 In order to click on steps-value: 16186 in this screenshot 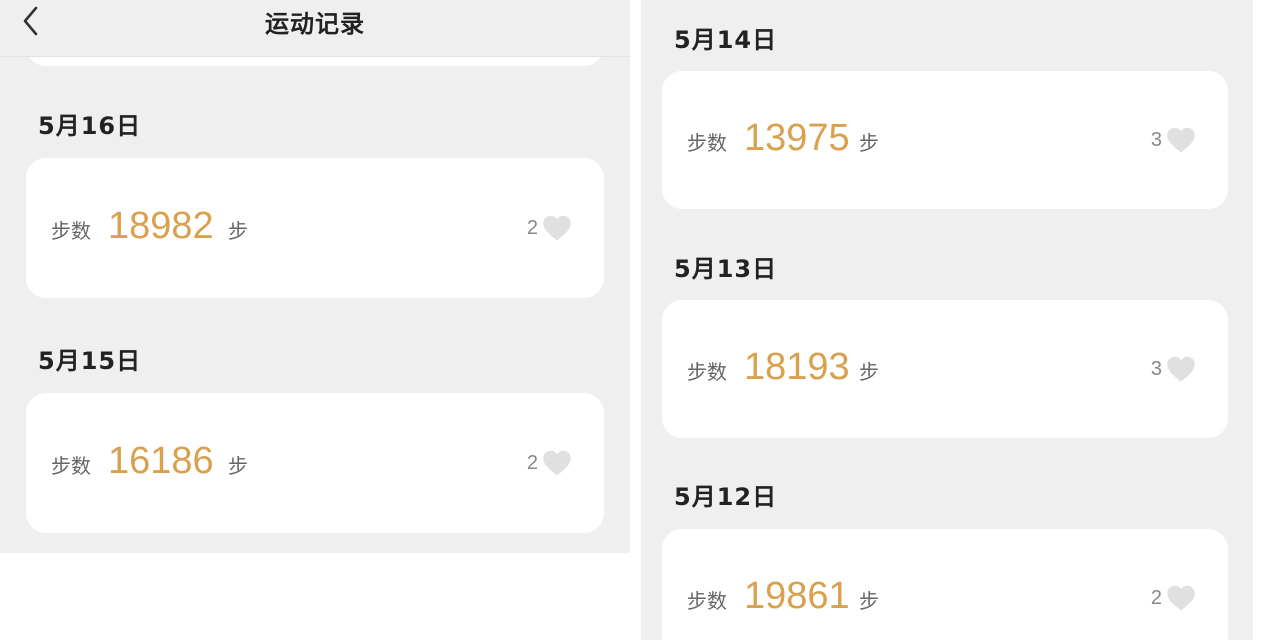, I will do `click(161, 461)`.